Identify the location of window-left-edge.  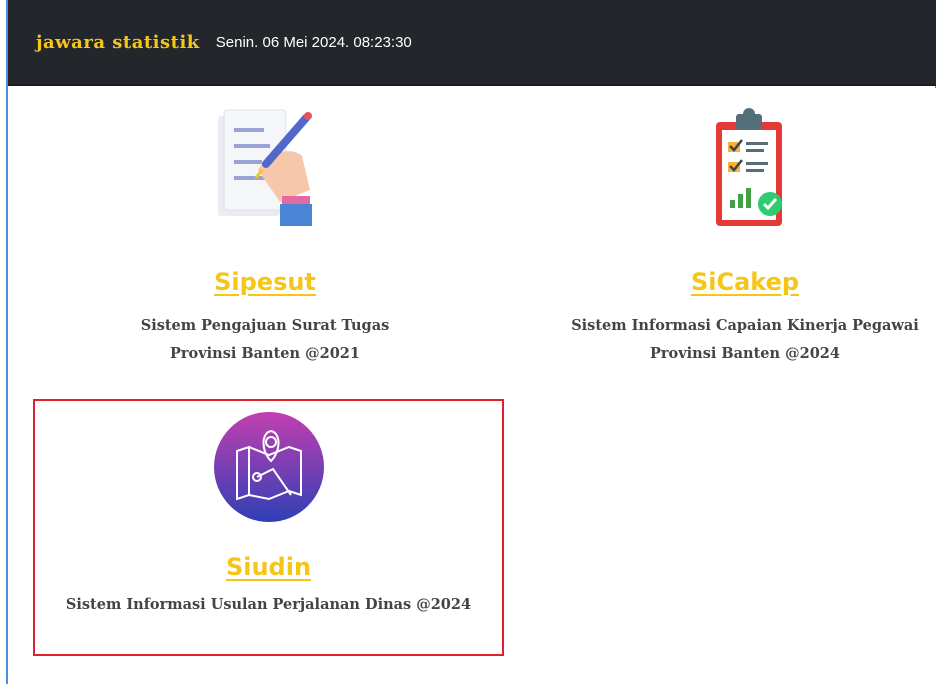
(4, 342).